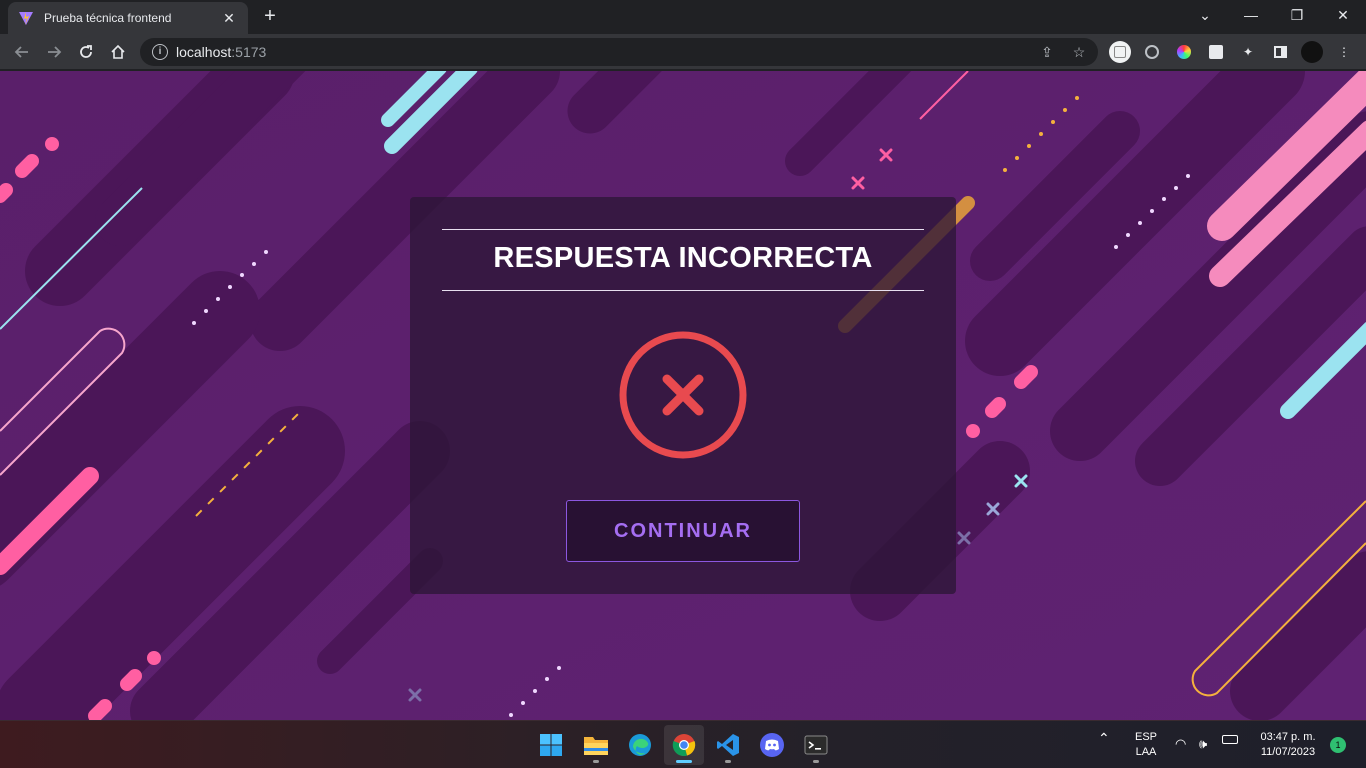 Image resolution: width=1366 pixels, height=768 pixels. I want to click on tray-chevron-up-icon: ⌃, so click(1104, 738).